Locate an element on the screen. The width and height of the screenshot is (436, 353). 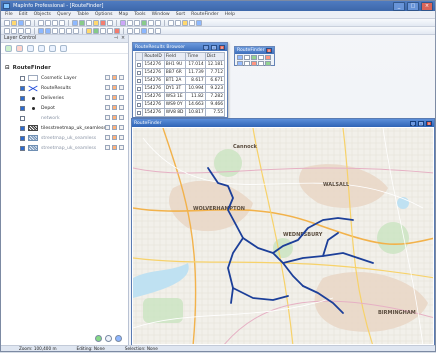
table-row: 154276 BT1 2A 8.617 6.671 is located at coordinates (180, 80).